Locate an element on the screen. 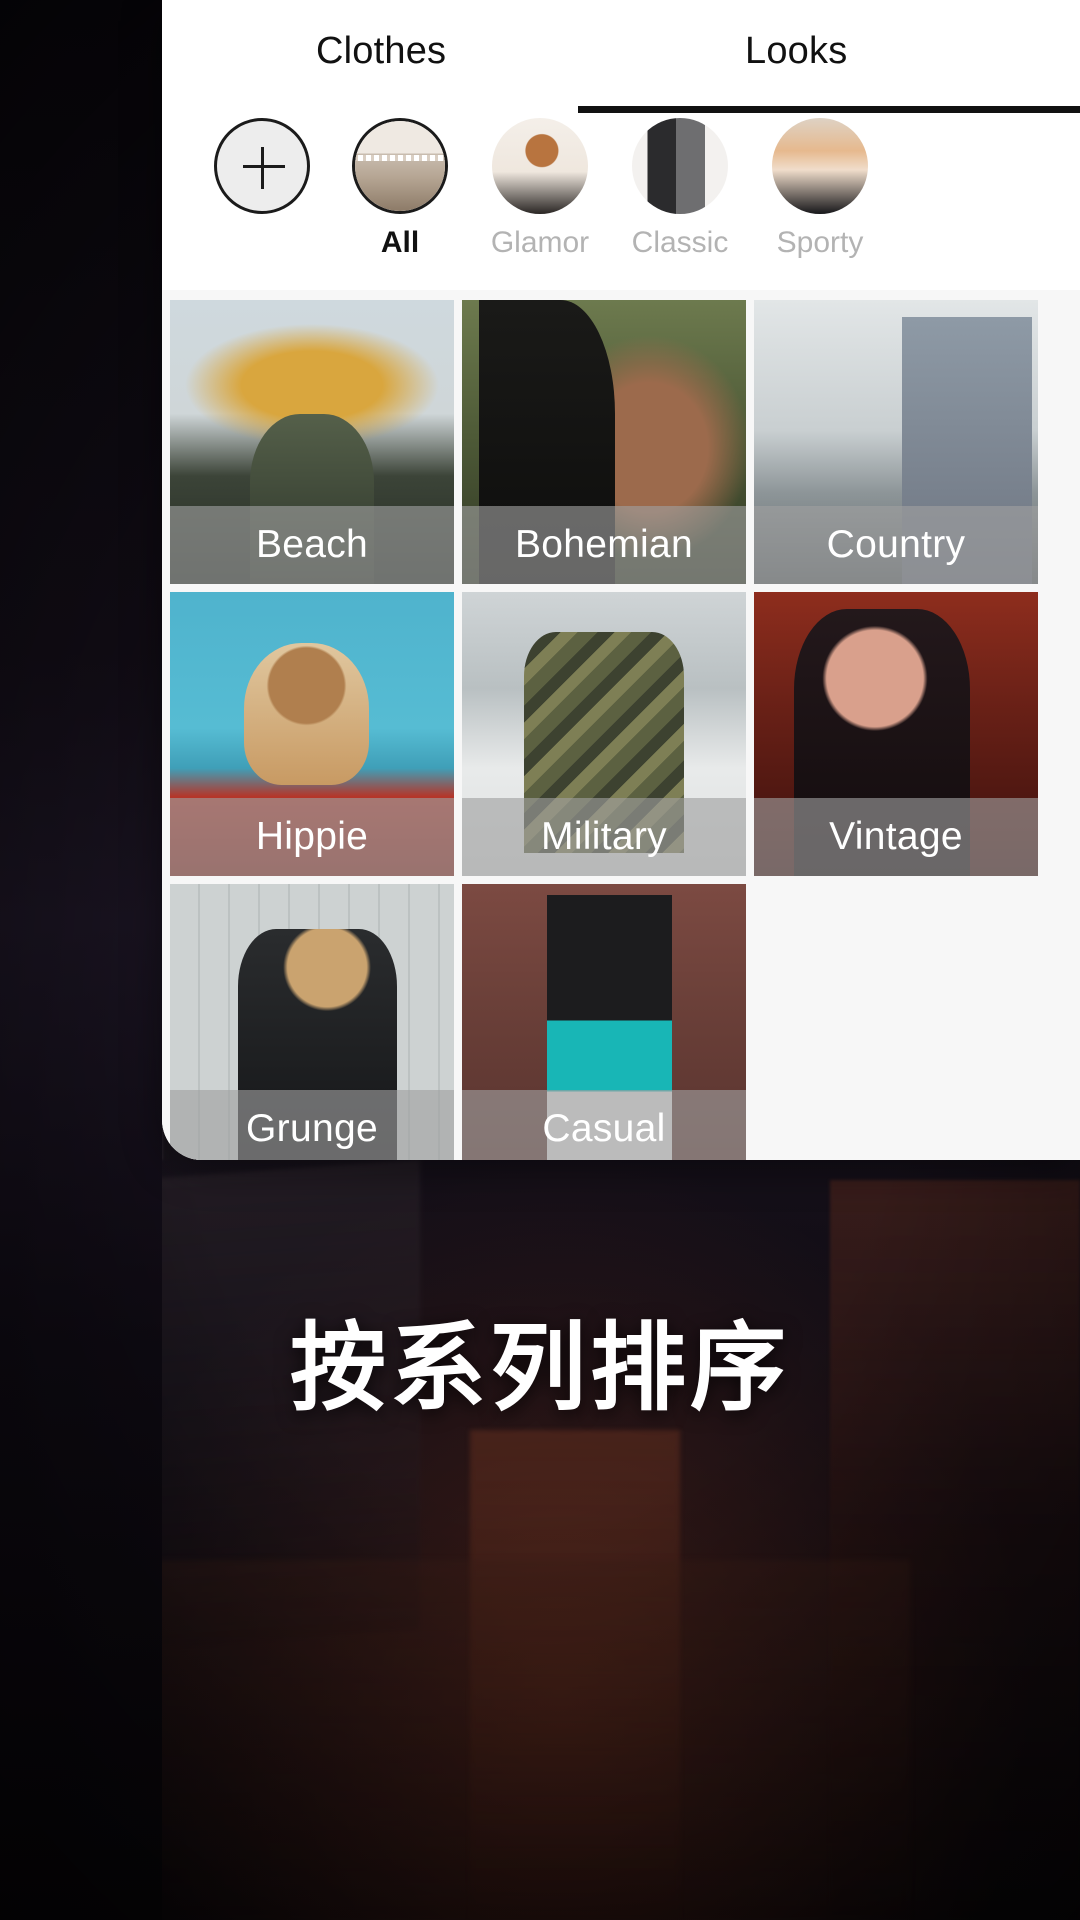  sporty-thumb-icon is located at coordinates (820, 166).